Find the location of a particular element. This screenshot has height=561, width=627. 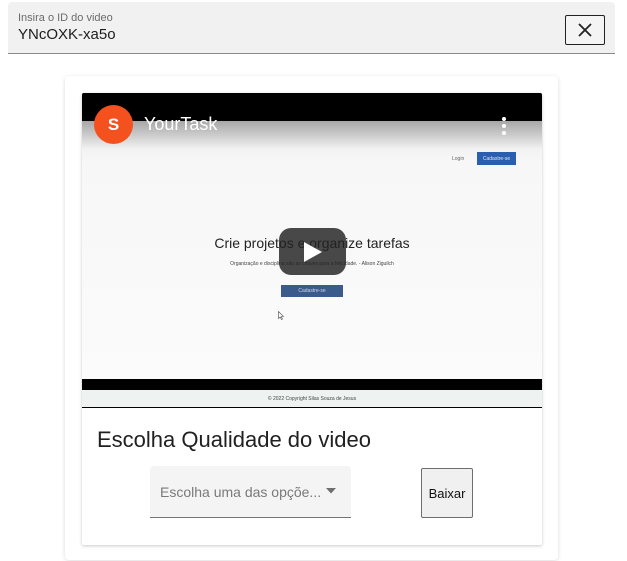

clear-button is located at coordinates (585, 30).